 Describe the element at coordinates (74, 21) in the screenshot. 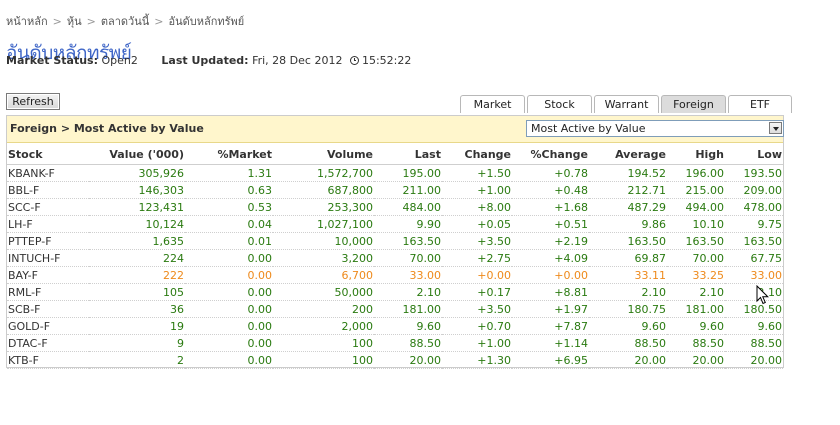

I see `breadcrumb-stocks: หุ้น` at that location.